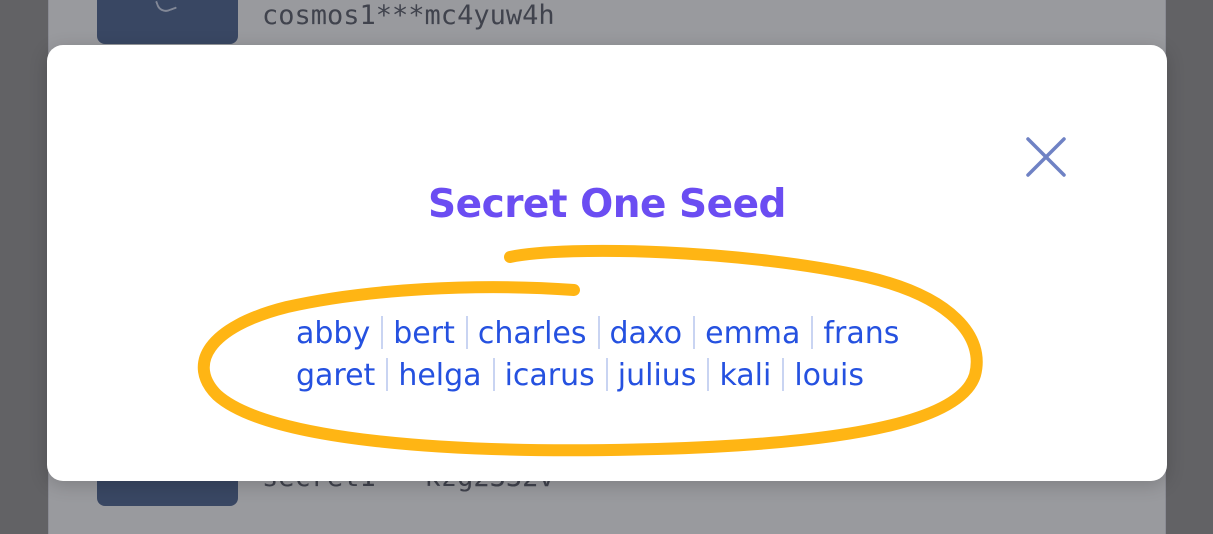 This screenshot has height=534, width=1213. What do you see at coordinates (745, 375) in the screenshot?
I see `seed-word: kali` at bounding box center [745, 375].